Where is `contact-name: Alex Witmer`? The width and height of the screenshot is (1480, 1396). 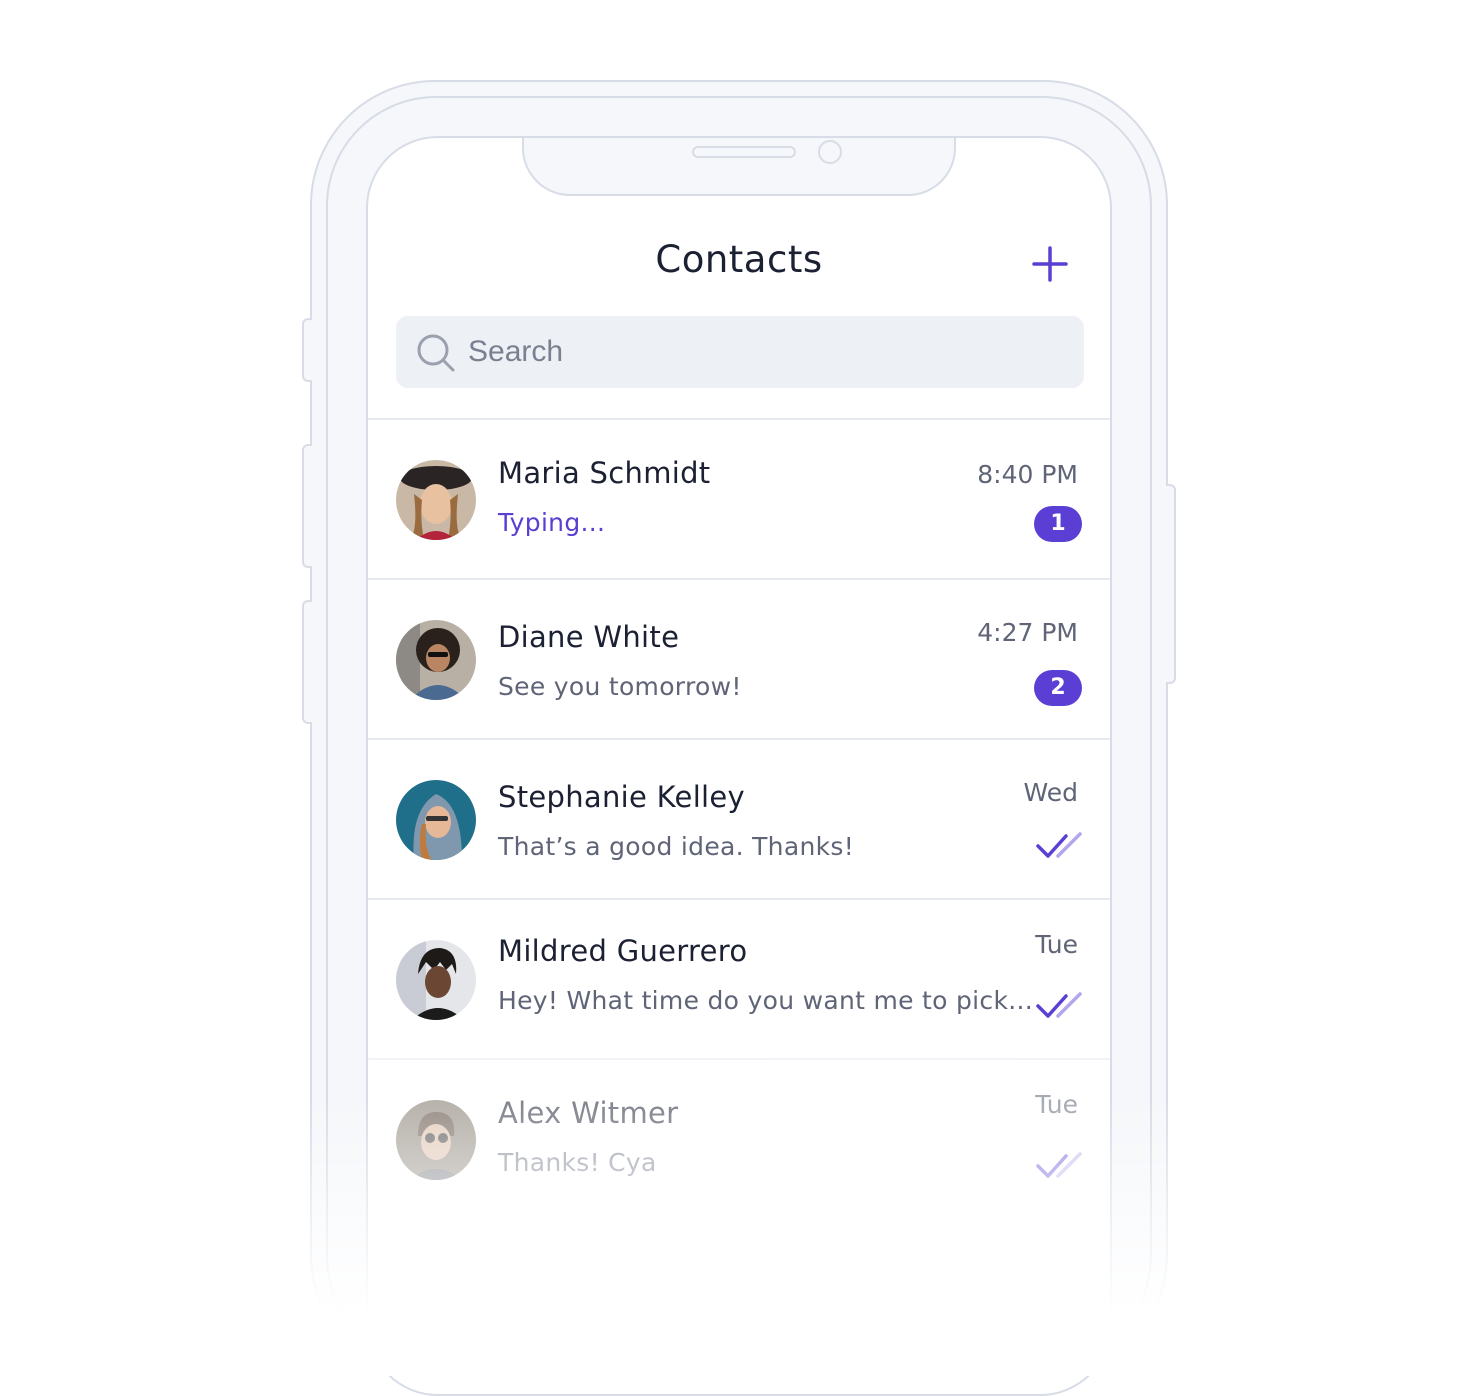
contact-name: Alex Witmer is located at coordinates (588, 1113).